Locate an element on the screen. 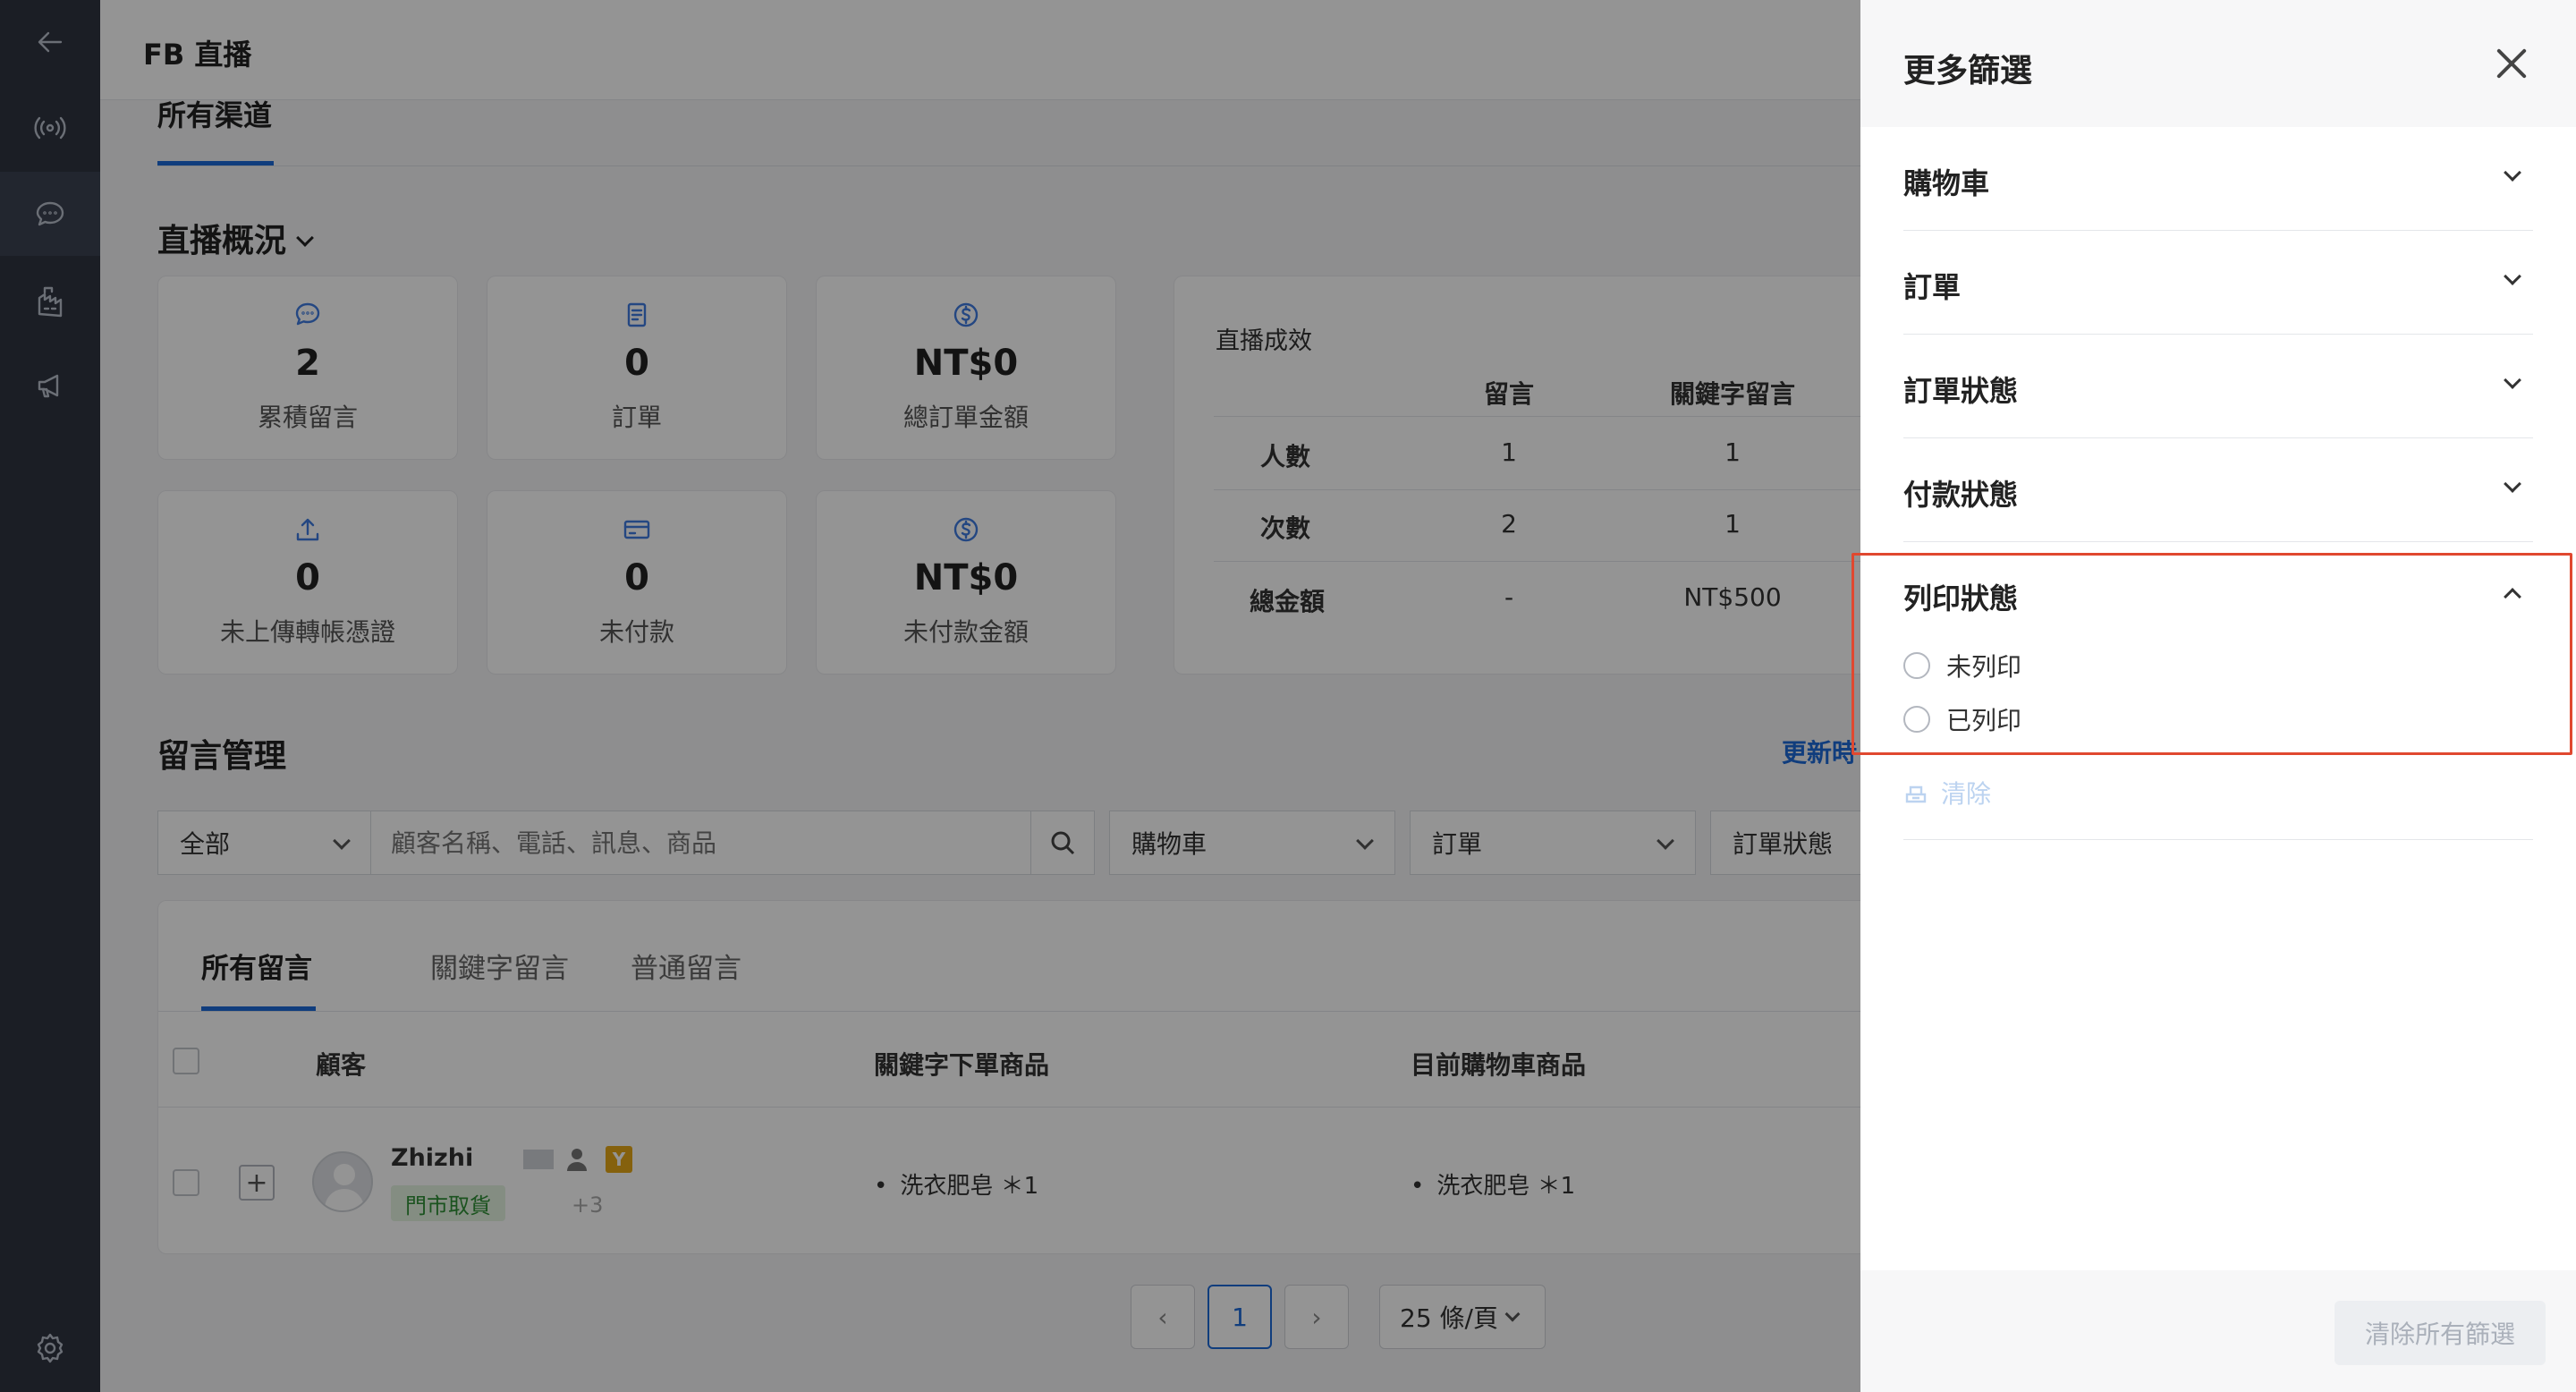  clear-label: 清除 is located at coordinates (1966, 794).